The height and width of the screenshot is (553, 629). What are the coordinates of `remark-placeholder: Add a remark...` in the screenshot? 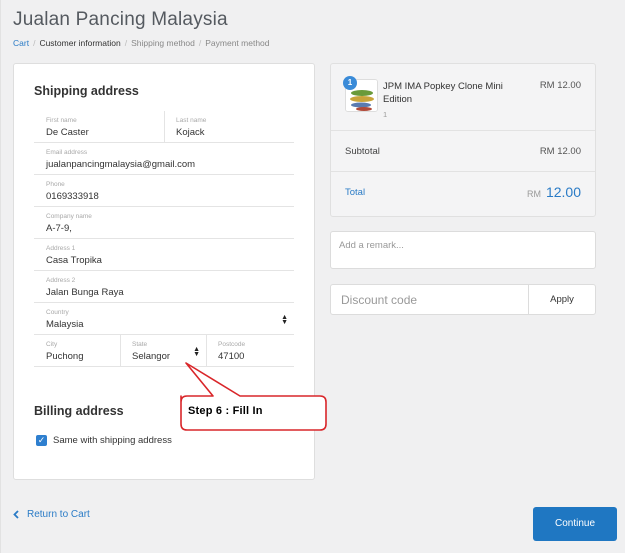 It's located at (371, 245).